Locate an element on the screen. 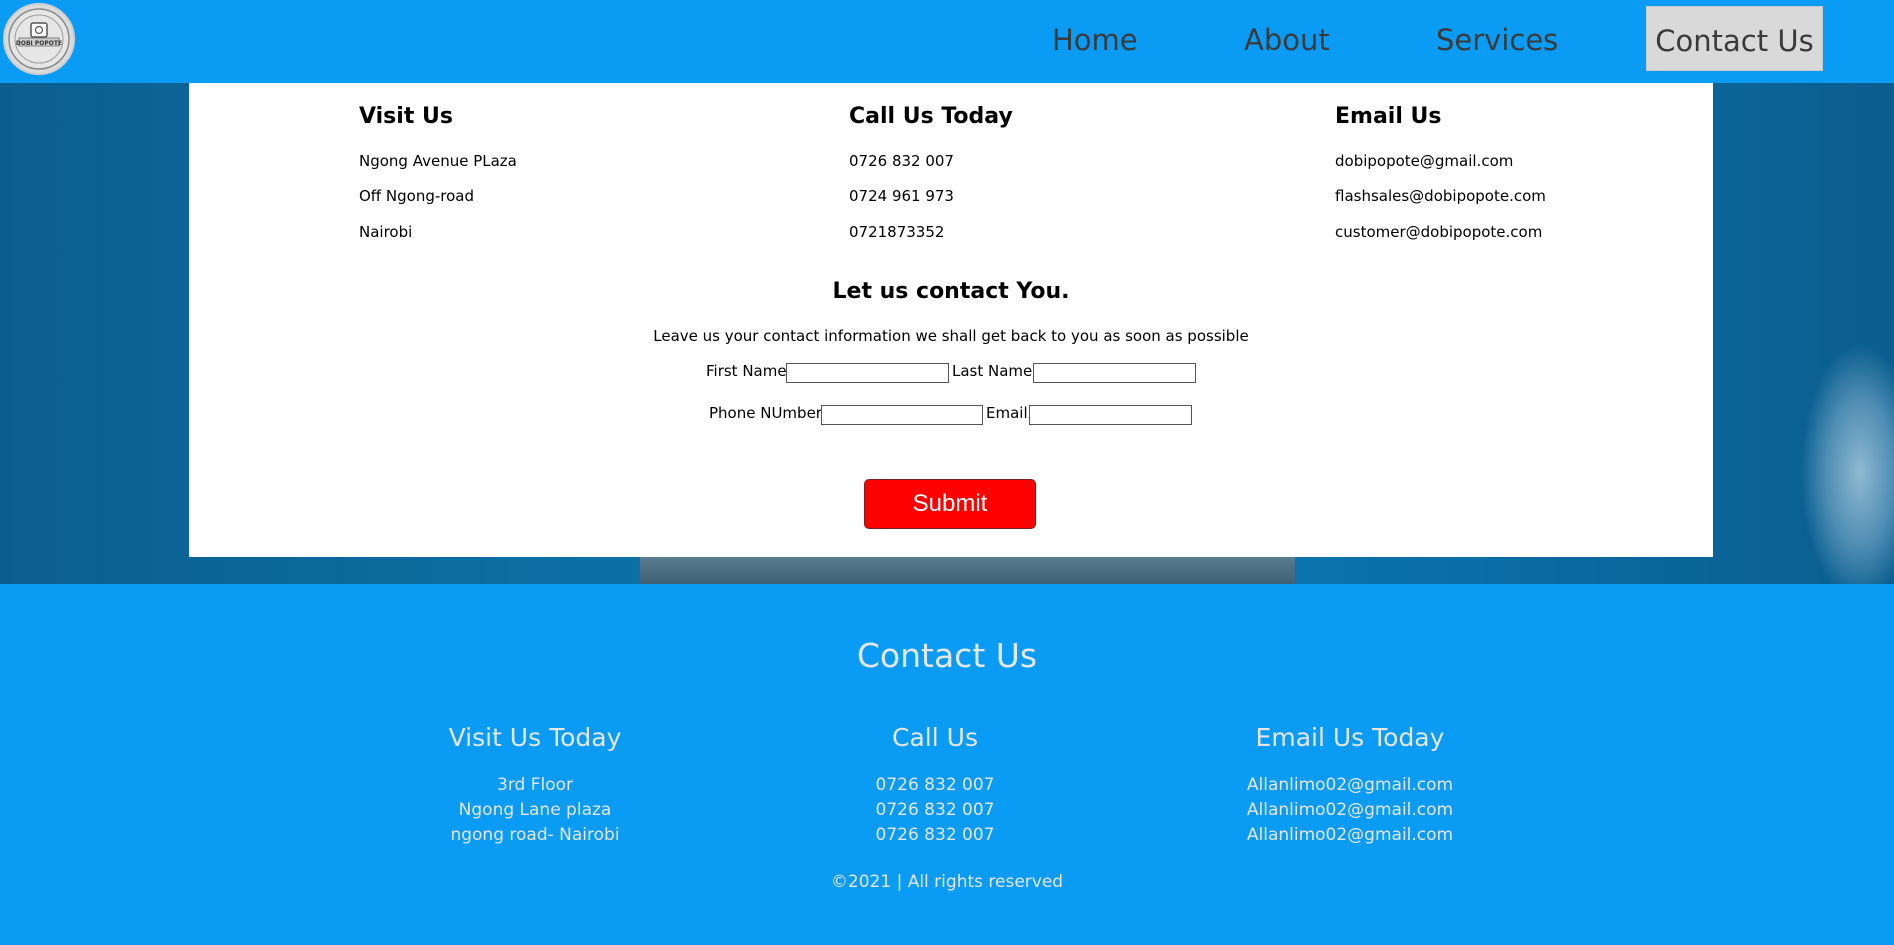  first-name-label: First Name is located at coordinates (746, 371).